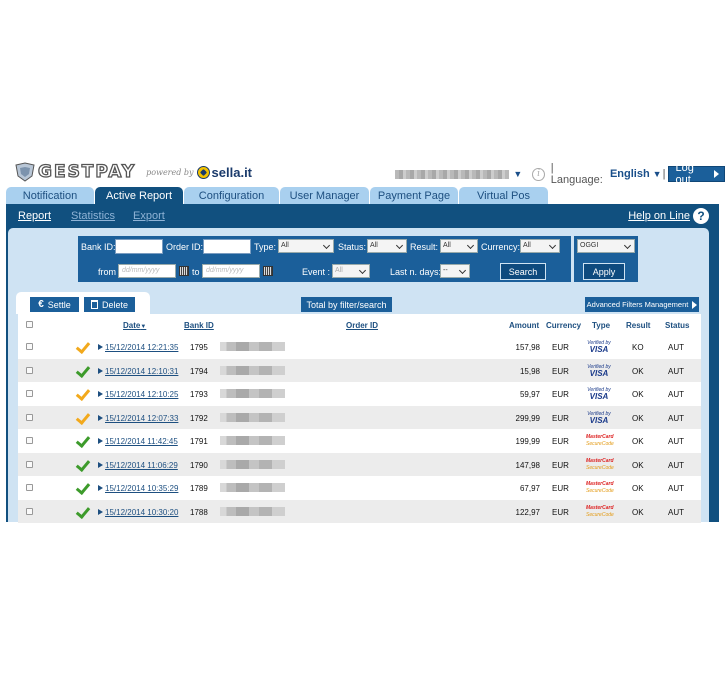  What do you see at coordinates (141, 347) in the screenshot?
I see `row-date: 15/12/2014 12:21:35` at bounding box center [141, 347].